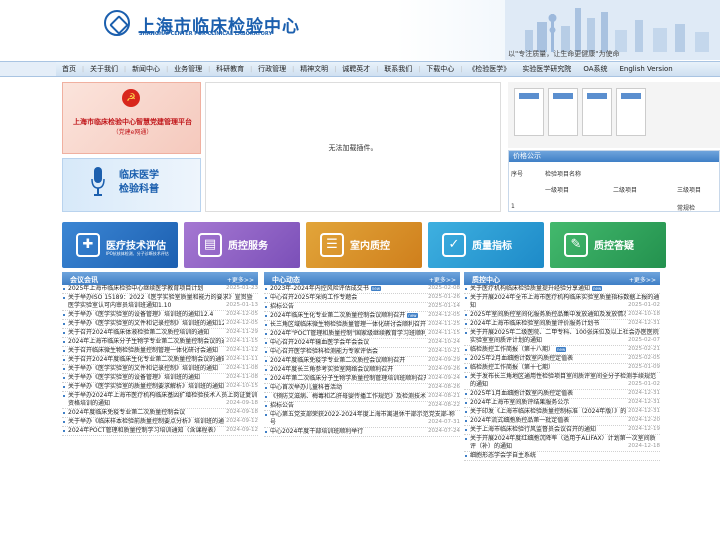 The image size is (720, 540). I want to click on column-header: 会议会讯 +更多>>, so click(160, 278).